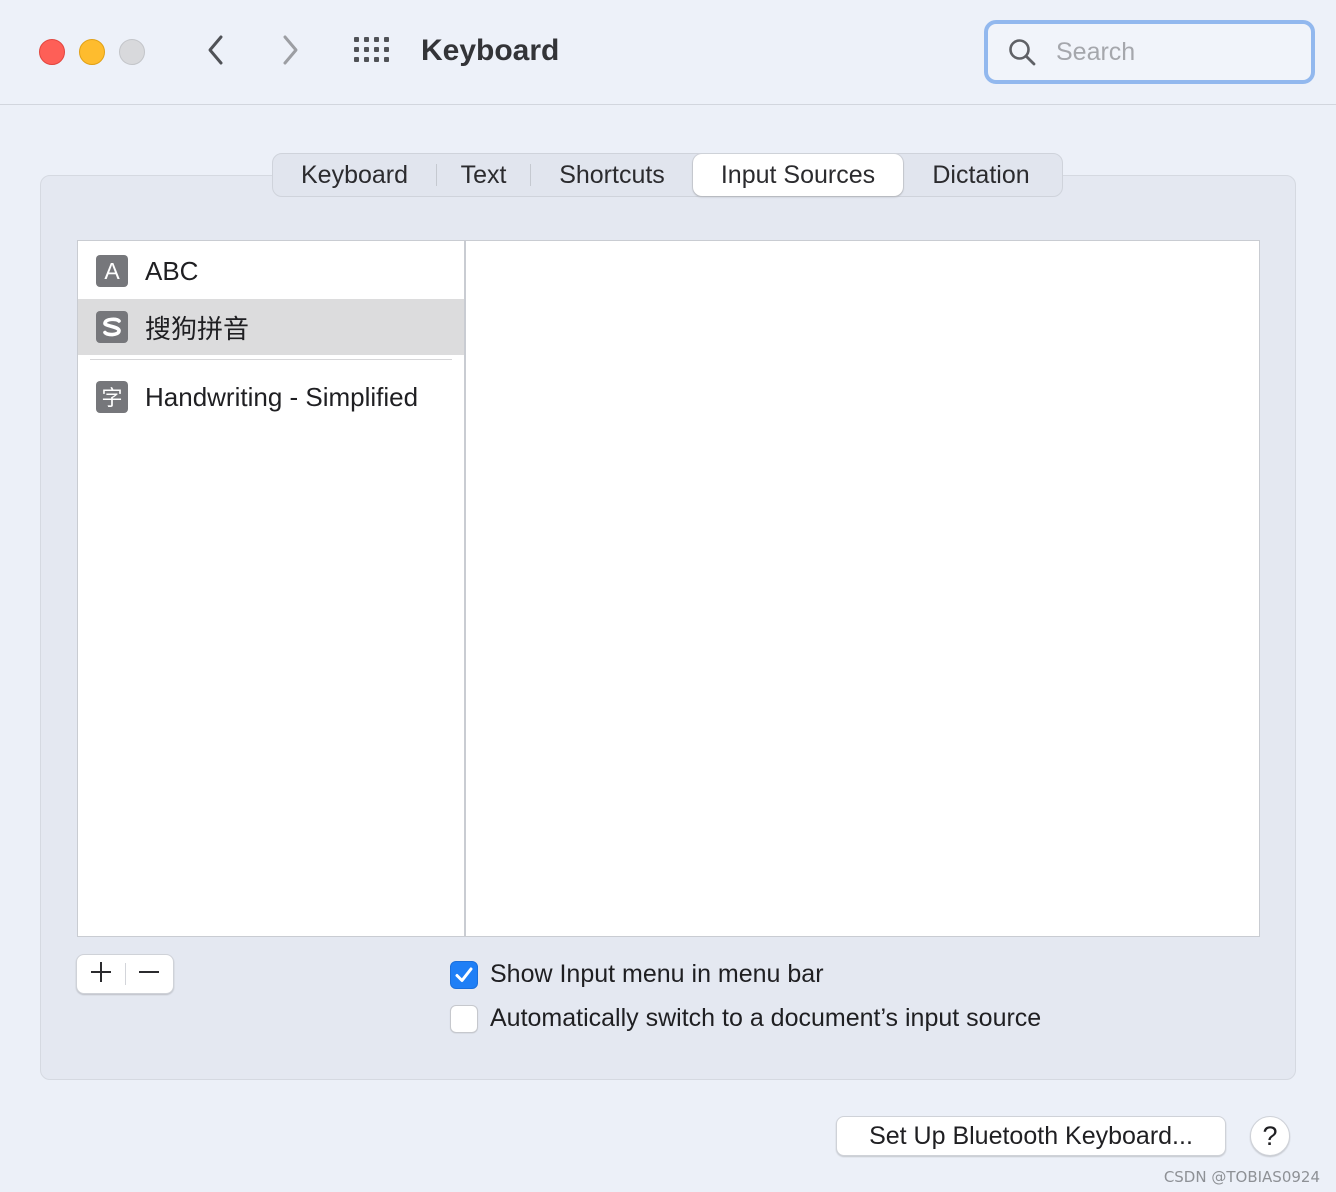 The image size is (1336, 1192). What do you see at coordinates (92, 52) in the screenshot?
I see `minimize-button` at bounding box center [92, 52].